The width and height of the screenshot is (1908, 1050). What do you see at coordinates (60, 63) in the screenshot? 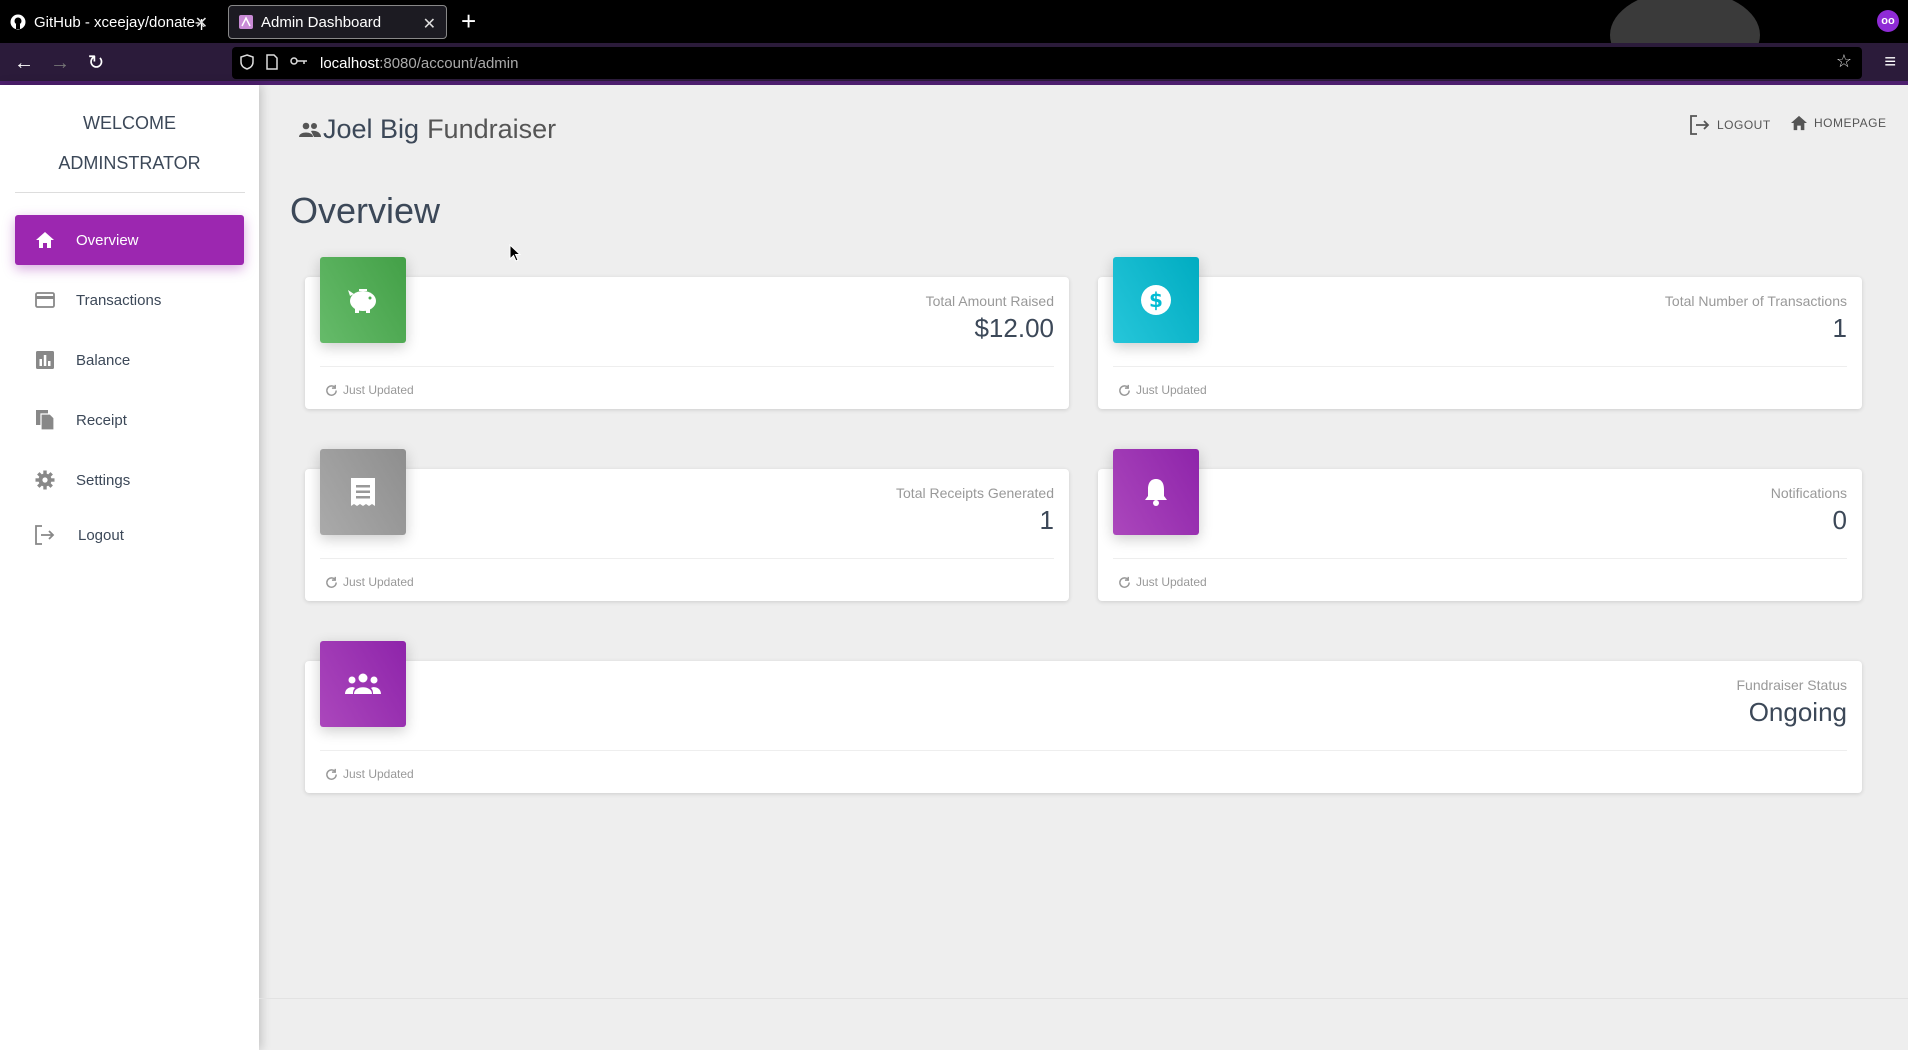
I see `forward-icon: →` at bounding box center [60, 63].